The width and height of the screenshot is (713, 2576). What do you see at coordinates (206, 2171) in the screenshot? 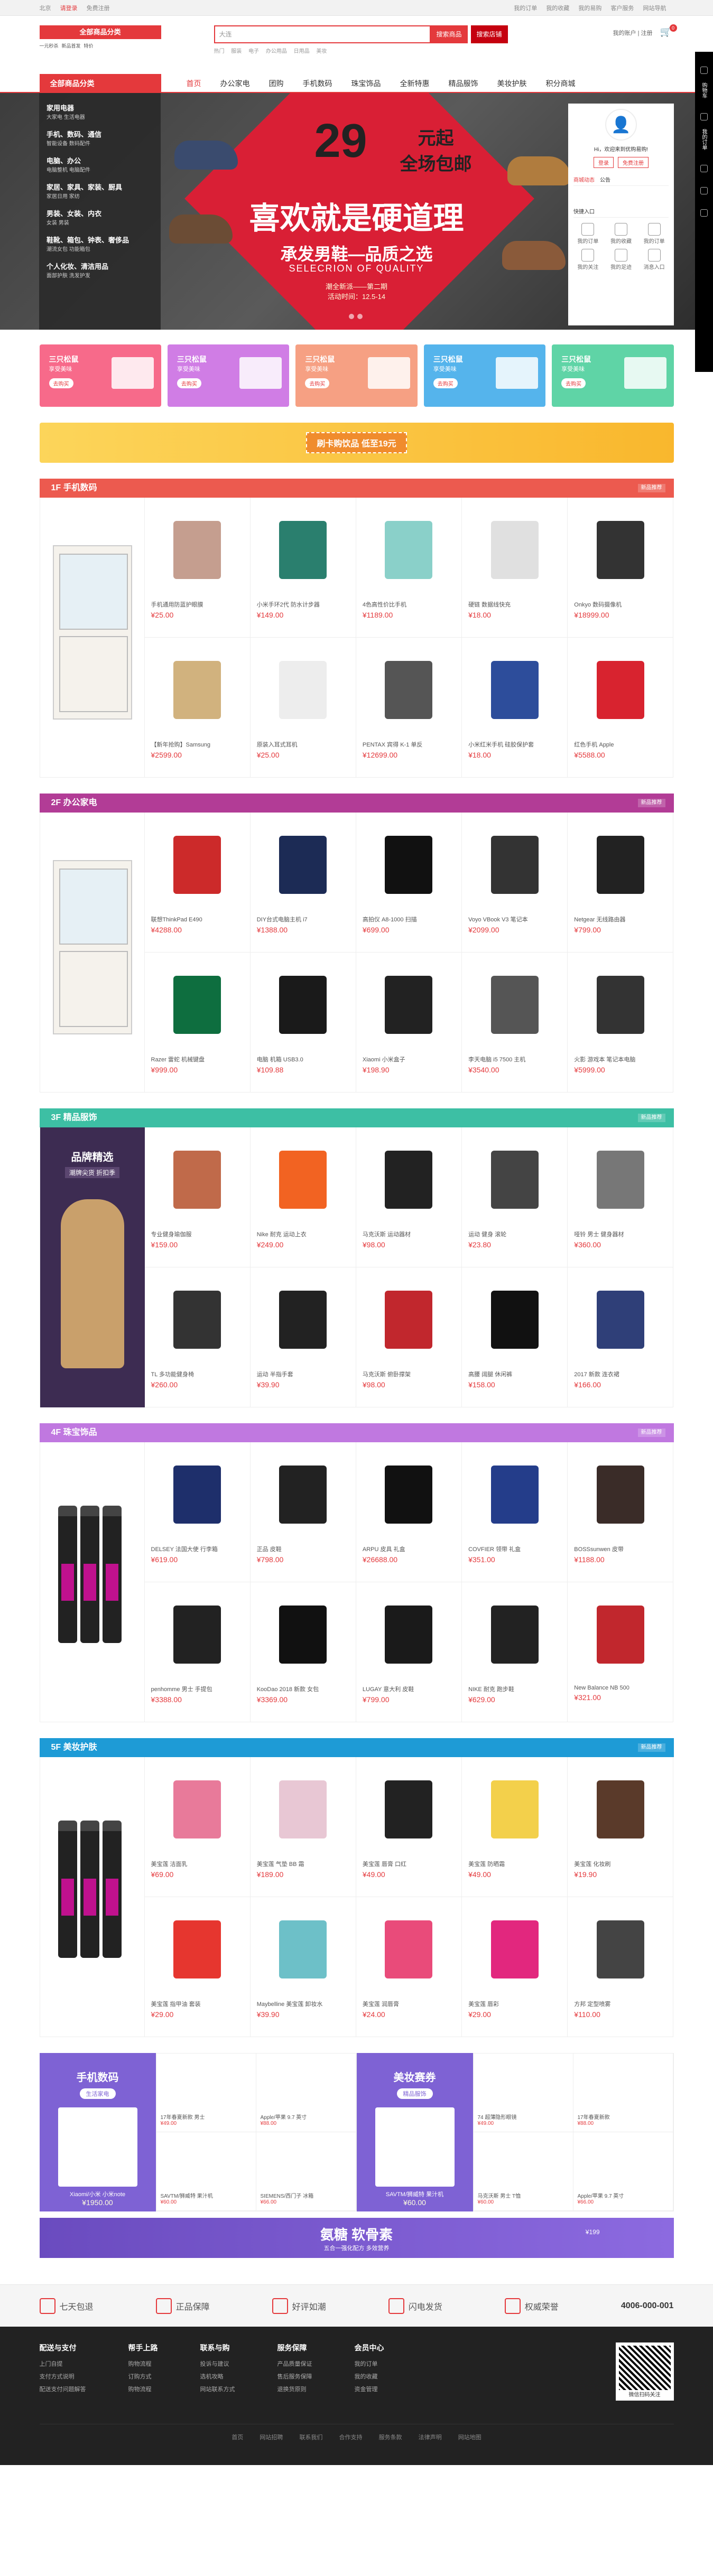
I see `strip-product: SAVTM/狮威特 果汁机 ¥60.00` at bounding box center [206, 2171].